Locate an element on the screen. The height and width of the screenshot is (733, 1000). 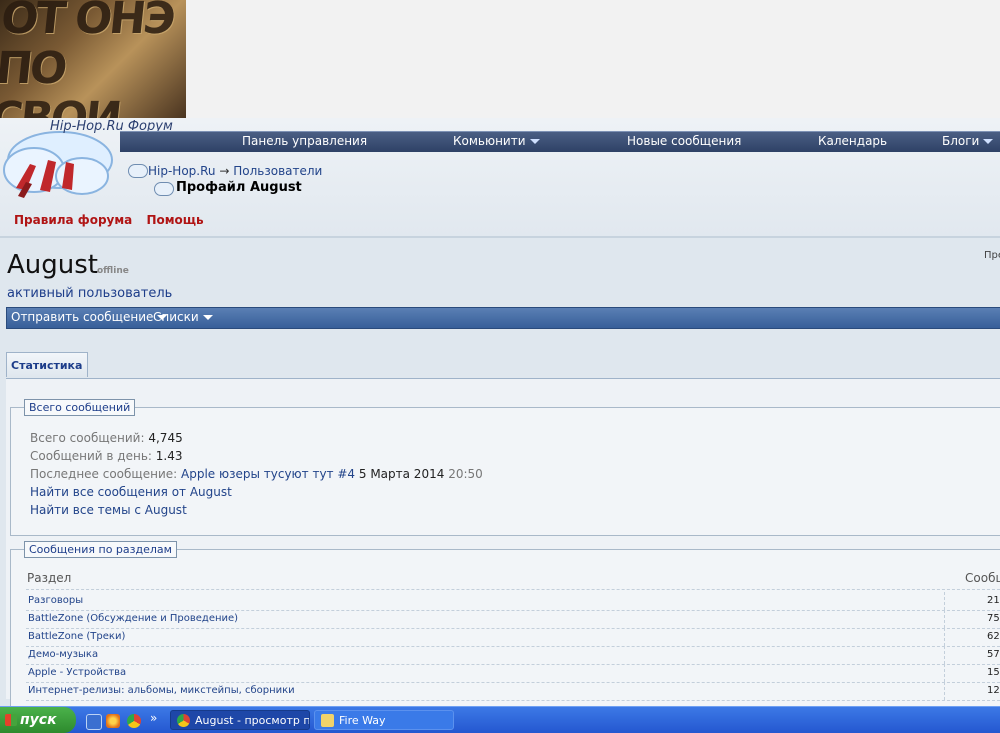
page-title: Профайл August is located at coordinates (239, 187).